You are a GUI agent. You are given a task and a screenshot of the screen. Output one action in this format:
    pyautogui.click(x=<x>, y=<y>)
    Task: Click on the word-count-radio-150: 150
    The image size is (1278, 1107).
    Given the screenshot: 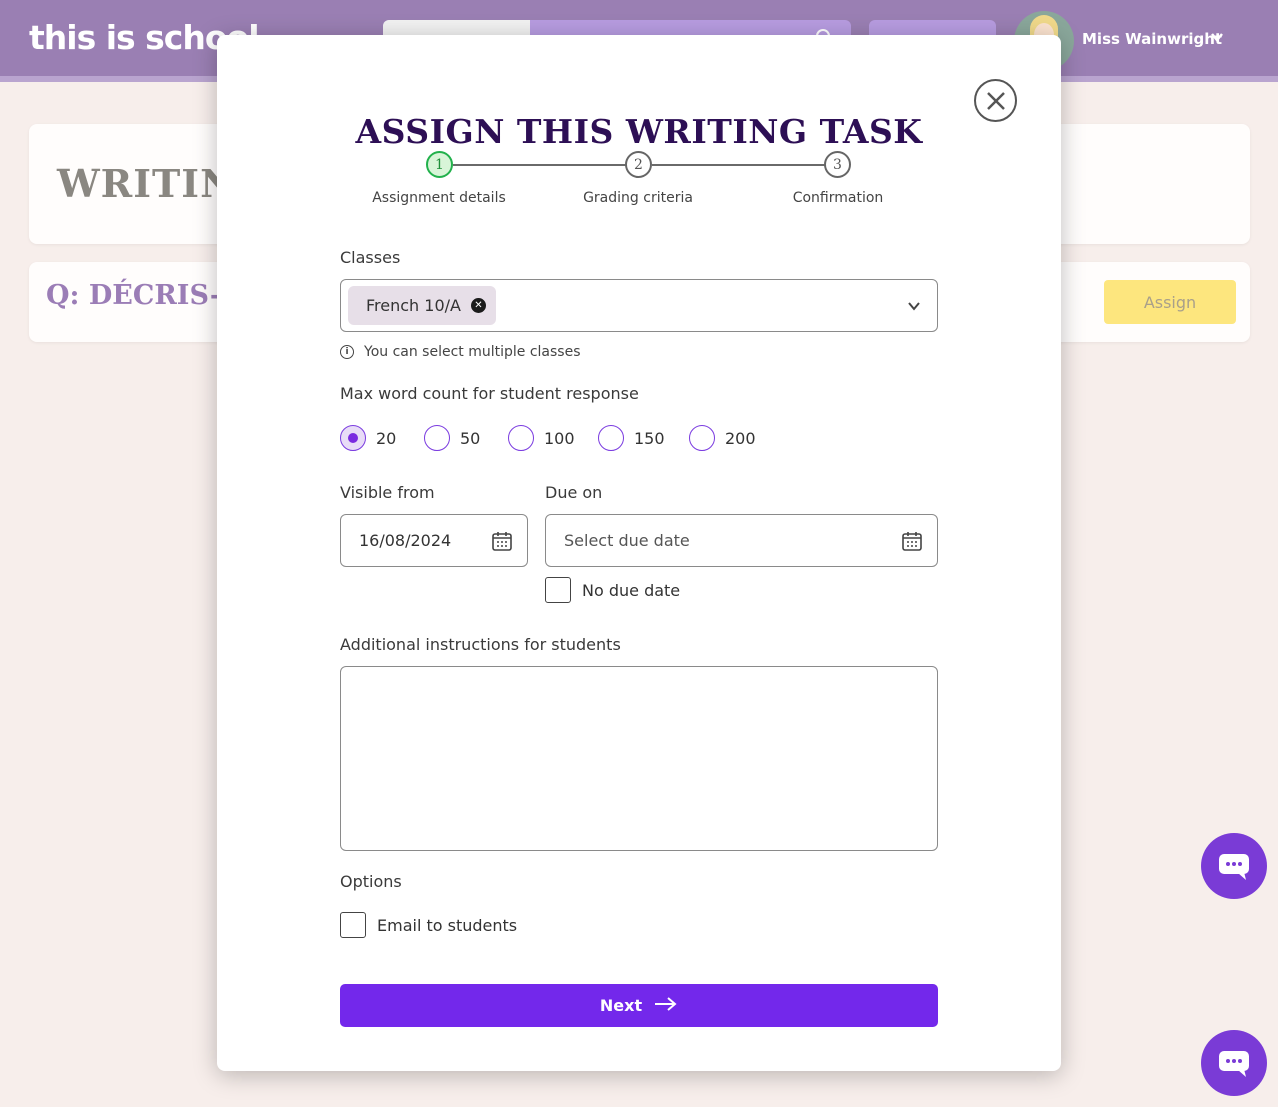 What is the action you would take?
    pyautogui.click(x=631, y=438)
    